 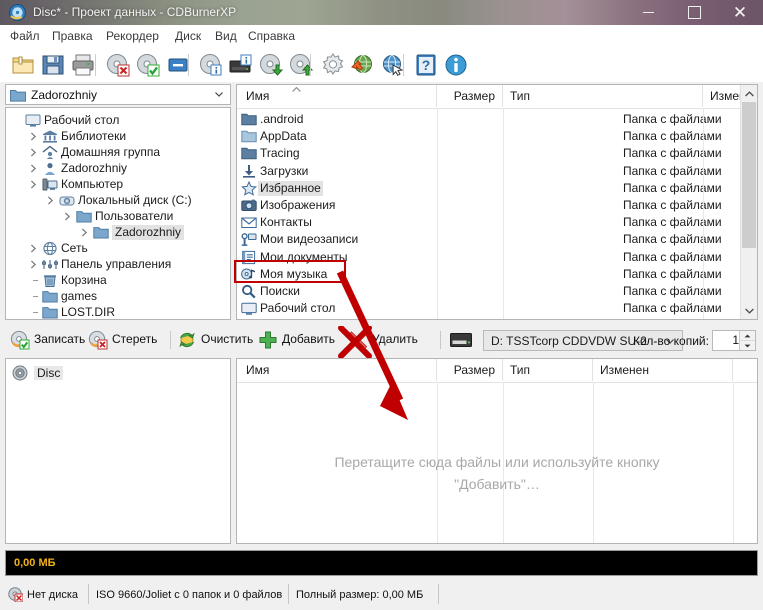 I want to click on settings-gear-icon, so click(x=333, y=65).